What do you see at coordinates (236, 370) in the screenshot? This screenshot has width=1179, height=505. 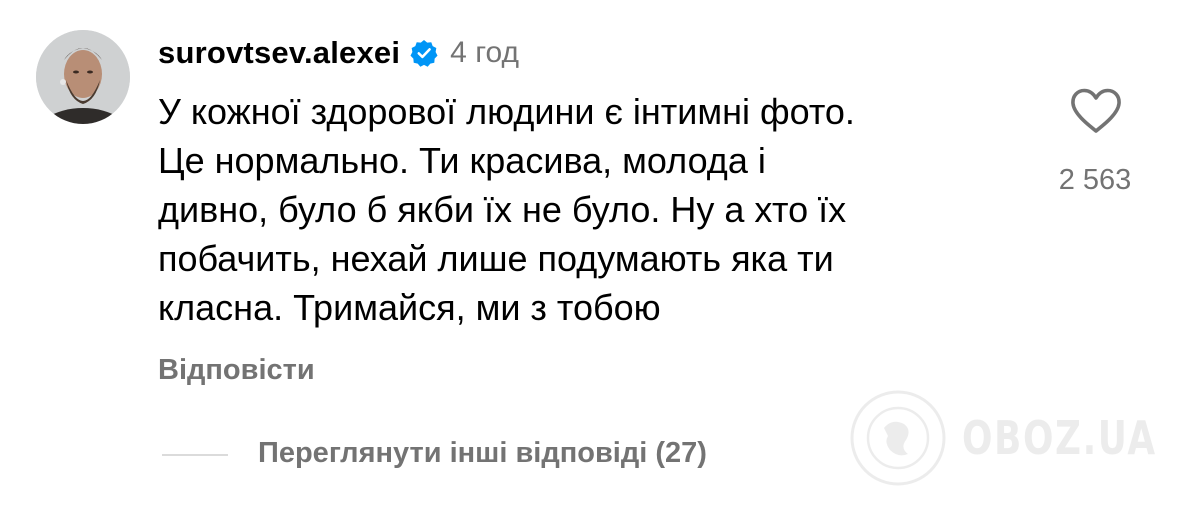 I see `reply-button: Відповісти` at bounding box center [236, 370].